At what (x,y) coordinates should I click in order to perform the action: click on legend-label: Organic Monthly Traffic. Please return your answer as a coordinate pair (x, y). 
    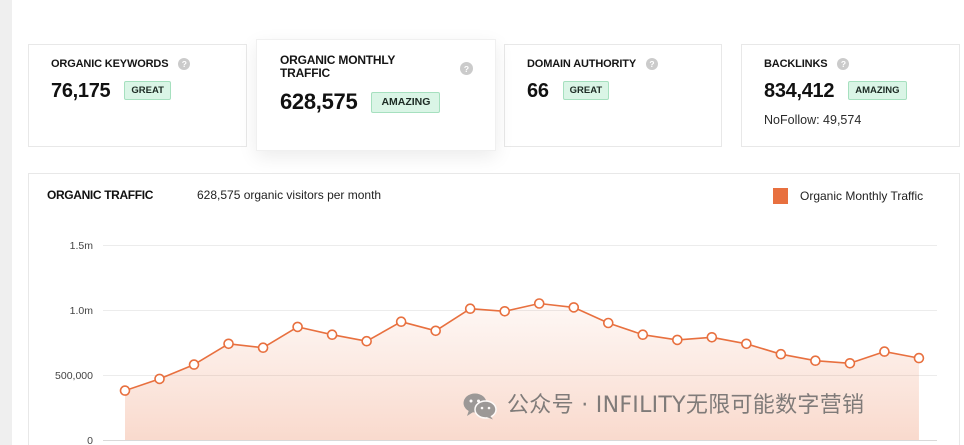
    Looking at the image, I should click on (862, 196).